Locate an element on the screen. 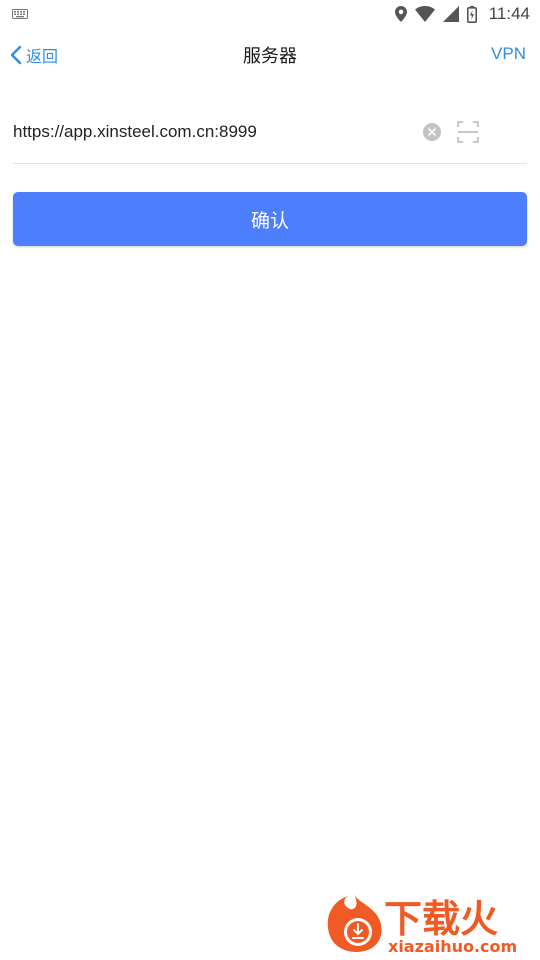 This screenshot has height=960, width=540. clear-input-button is located at coordinates (432, 131).